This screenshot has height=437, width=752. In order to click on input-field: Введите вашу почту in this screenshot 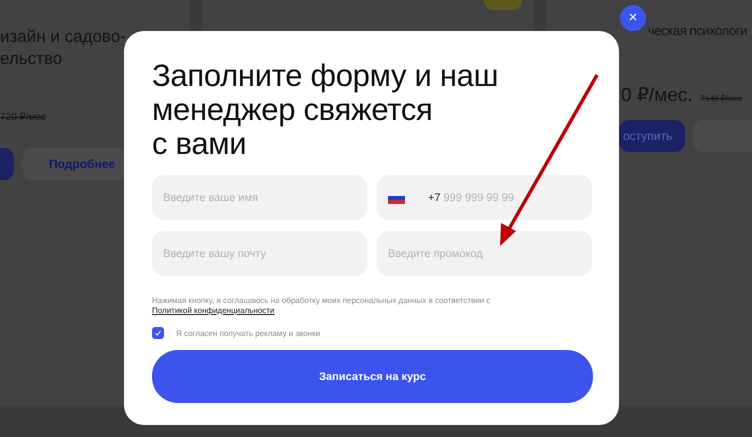, I will do `click(259, 253)`.